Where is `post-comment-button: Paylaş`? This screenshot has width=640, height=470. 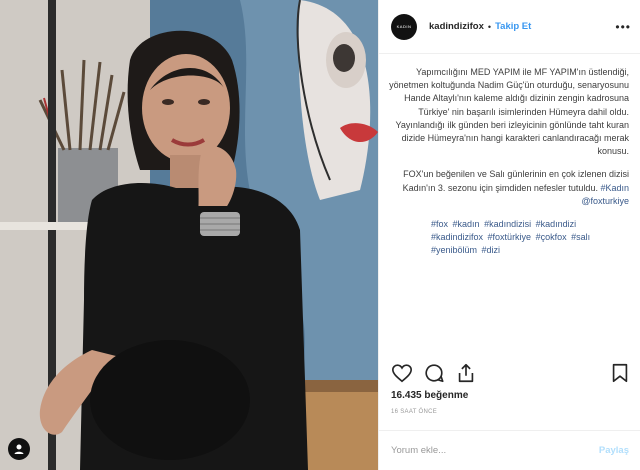 post-comment-button: Paylaş is located at coordinates (614, 450).